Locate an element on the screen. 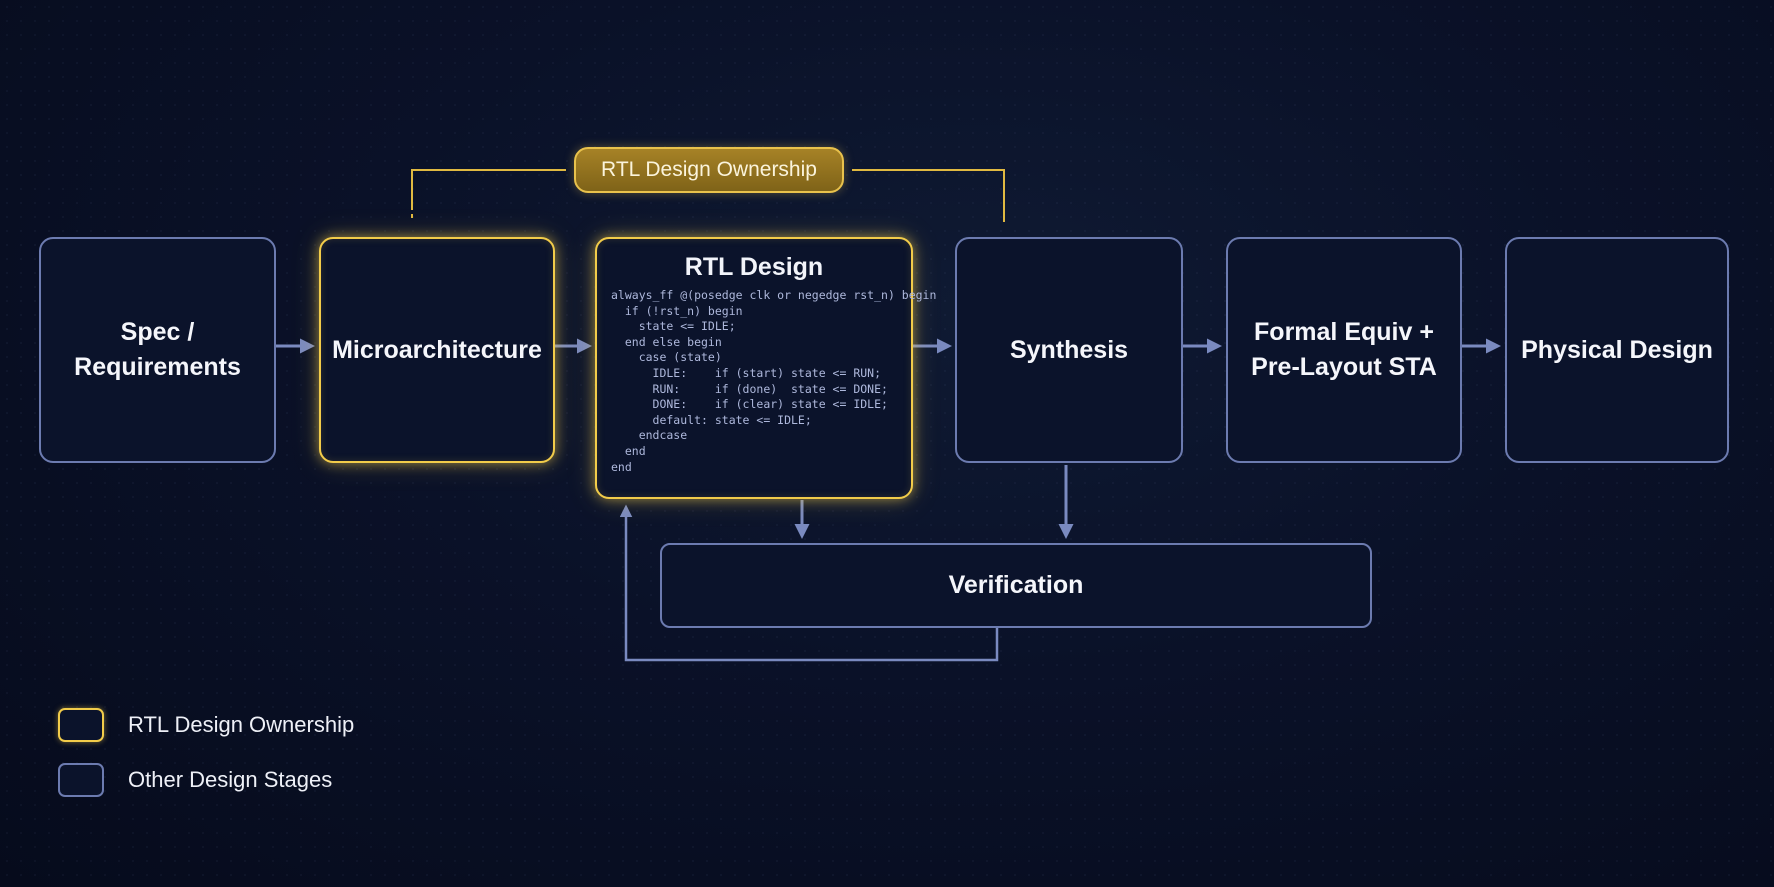 The width and height of the screenshot is (1774, 887). legend-label: Other Design Stages is located at coordinates (230, 779).